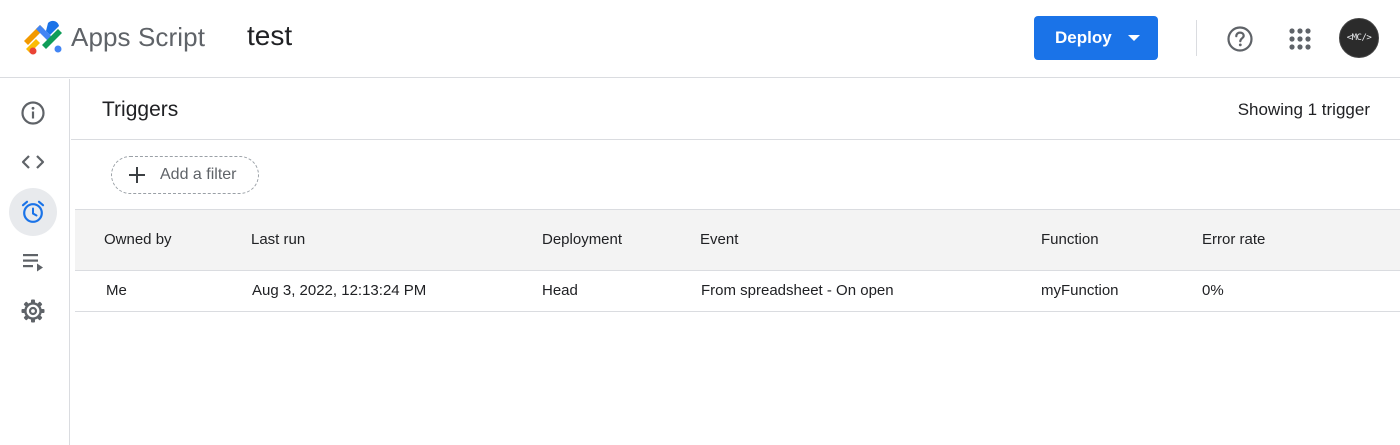 This screenshot has height=445, width=1400. I want to click on help-icon, so click(1240, 39).